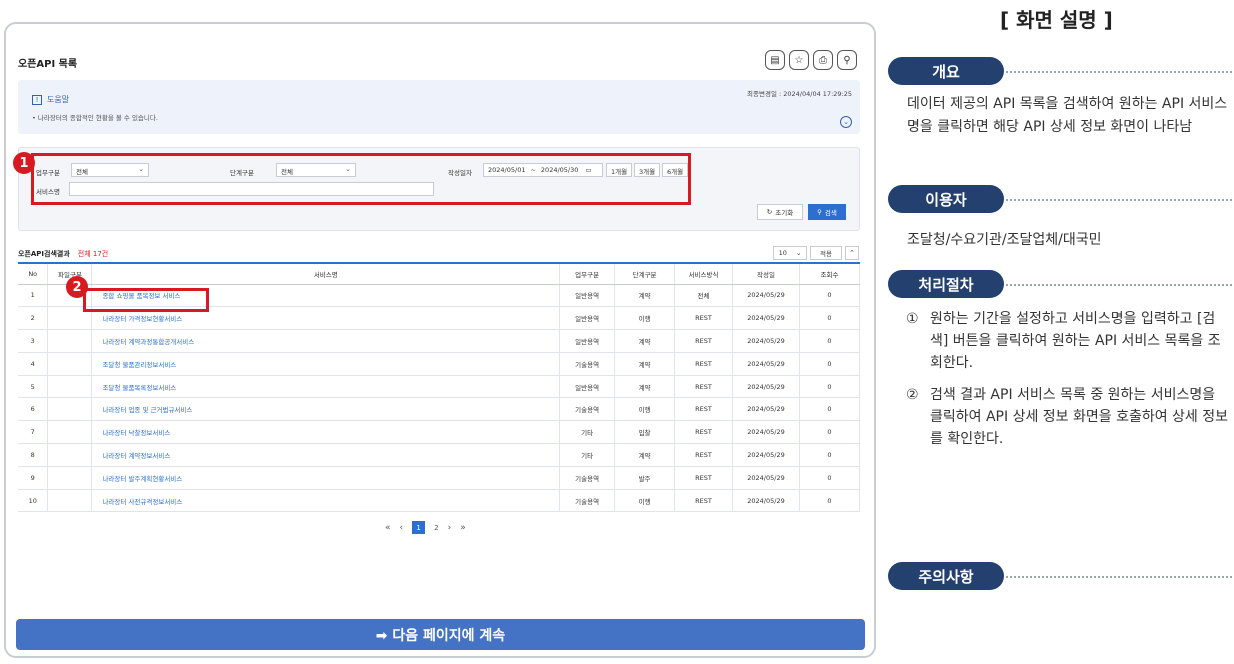  What do you see at coordinates (33, 364) in the screenshot?
I see `cell-no: 4` at bounding box center [33, 364].